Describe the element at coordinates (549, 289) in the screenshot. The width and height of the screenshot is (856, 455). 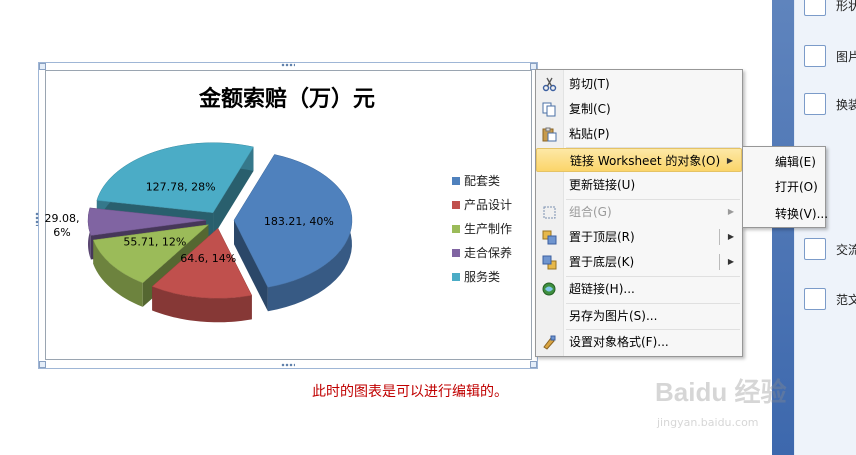
I see `hyperlink-icon` at that location.